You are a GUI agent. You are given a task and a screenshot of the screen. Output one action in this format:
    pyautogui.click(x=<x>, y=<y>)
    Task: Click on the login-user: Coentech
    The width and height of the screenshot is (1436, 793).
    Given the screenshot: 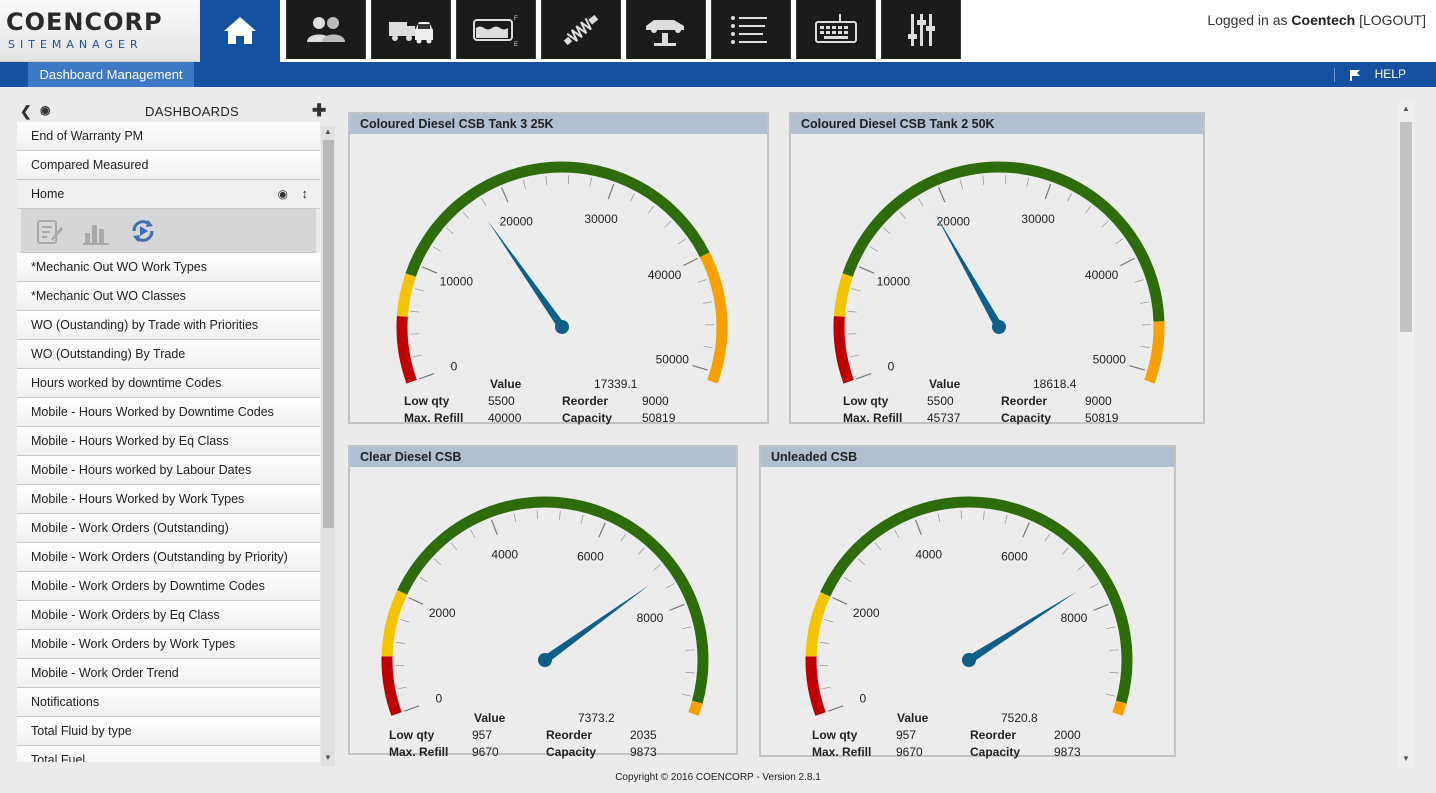 What is the action you would take?
    pyautogui.click(x=1323, y=20)
    